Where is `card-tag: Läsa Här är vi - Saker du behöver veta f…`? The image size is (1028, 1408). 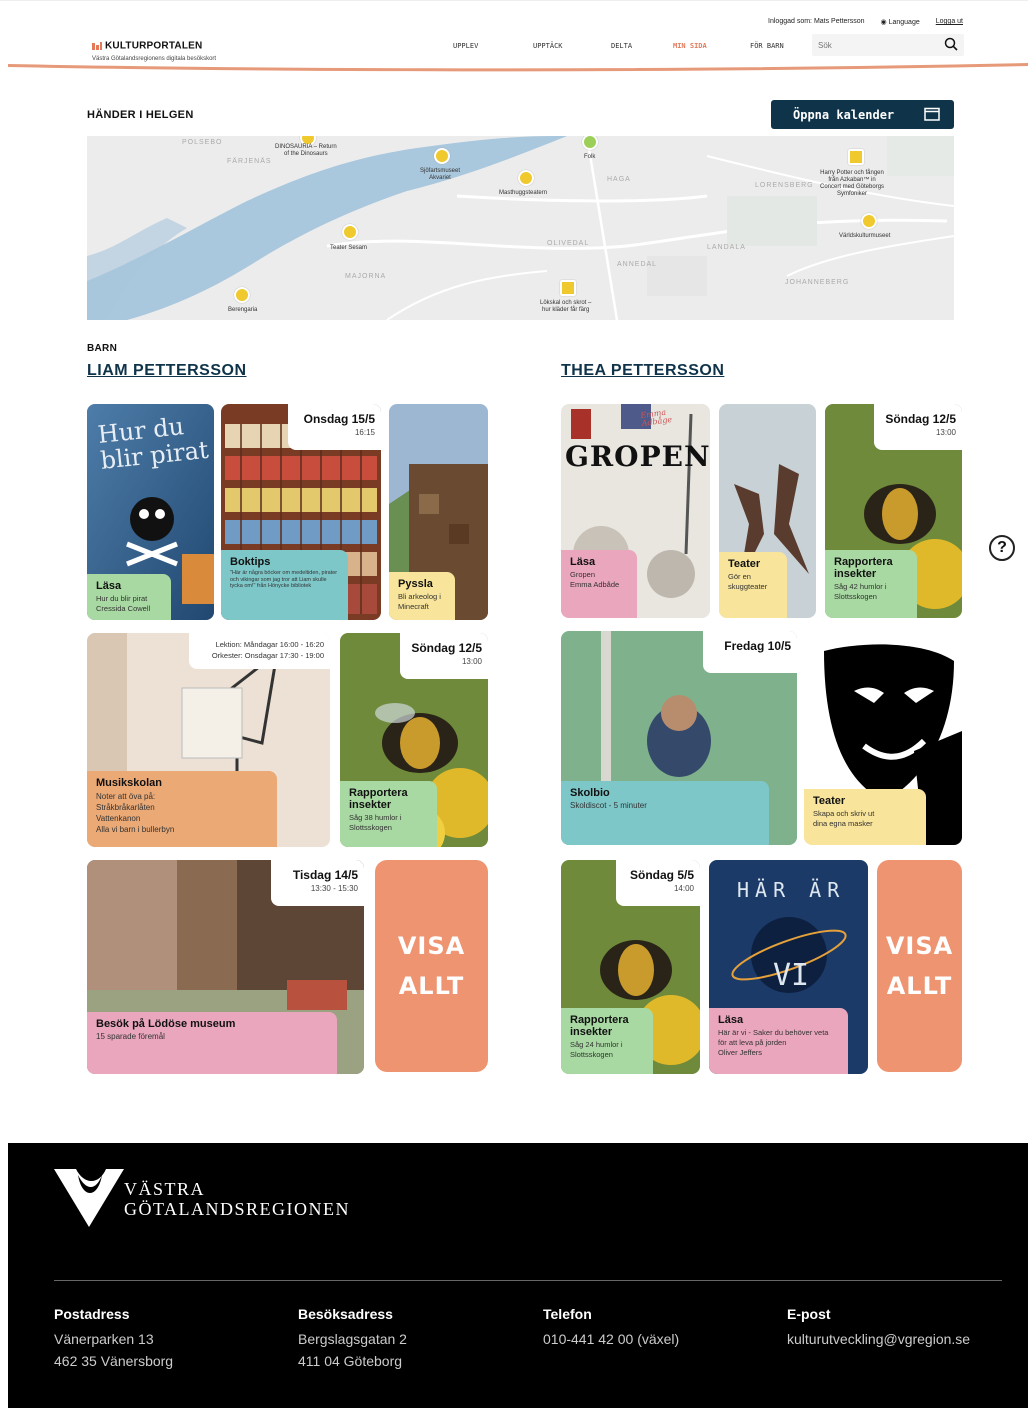
card-tag: Läsa Här är vi - Saker du behöver veta f… is located at coordinates (778, 1041).